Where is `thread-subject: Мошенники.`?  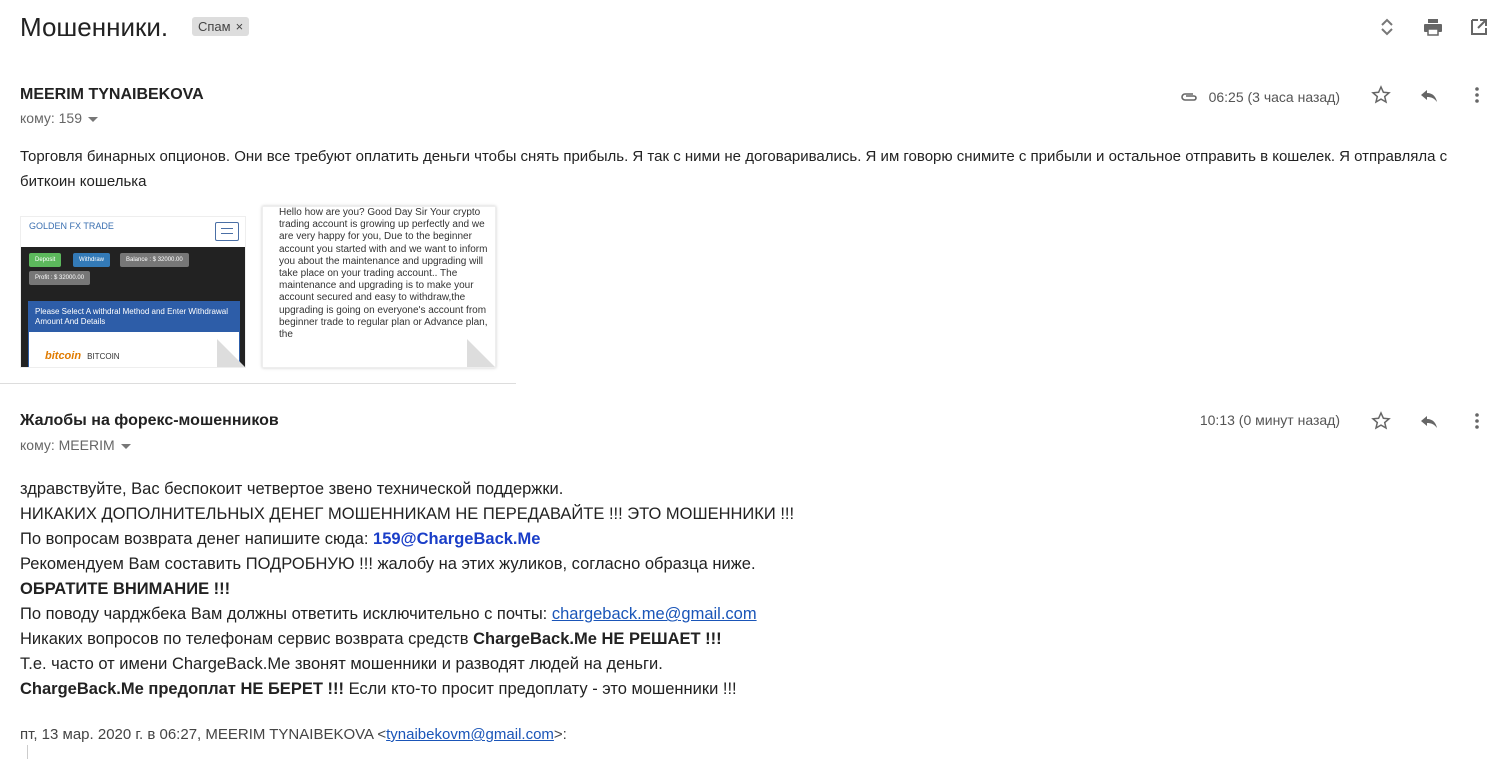
thread-subject: Мошенники. is located at coordinates (94, 27).